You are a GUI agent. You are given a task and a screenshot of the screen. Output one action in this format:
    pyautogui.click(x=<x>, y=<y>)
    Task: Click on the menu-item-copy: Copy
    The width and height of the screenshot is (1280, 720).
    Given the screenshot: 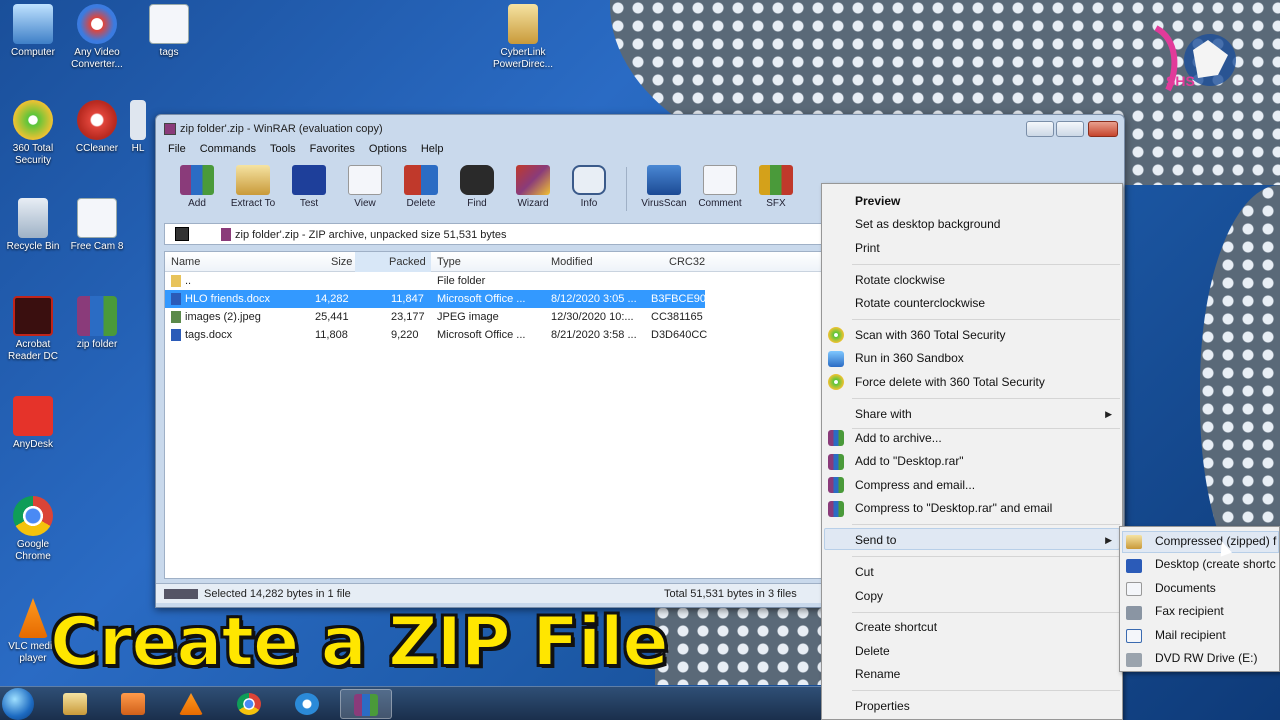 What is the action you would take?
    pyautogui.click(x=869, y=596)
    